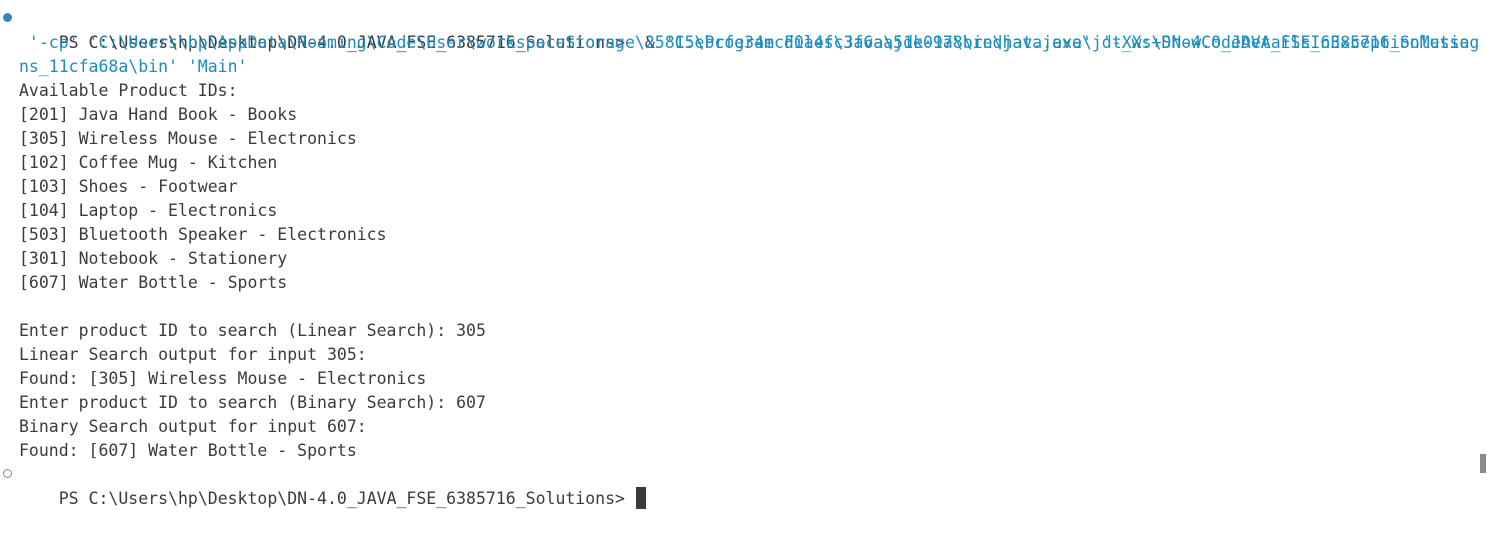  Describe the element at coordinates (148, 210) in the screenshot. I see `product-line: [104] Laptop - Electronics` at that location.